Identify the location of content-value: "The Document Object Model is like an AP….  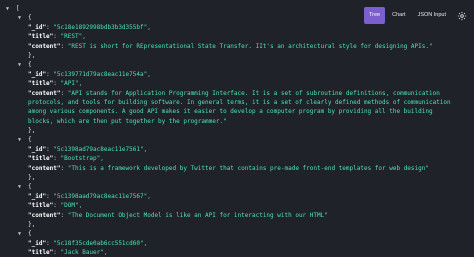
(197, 215).